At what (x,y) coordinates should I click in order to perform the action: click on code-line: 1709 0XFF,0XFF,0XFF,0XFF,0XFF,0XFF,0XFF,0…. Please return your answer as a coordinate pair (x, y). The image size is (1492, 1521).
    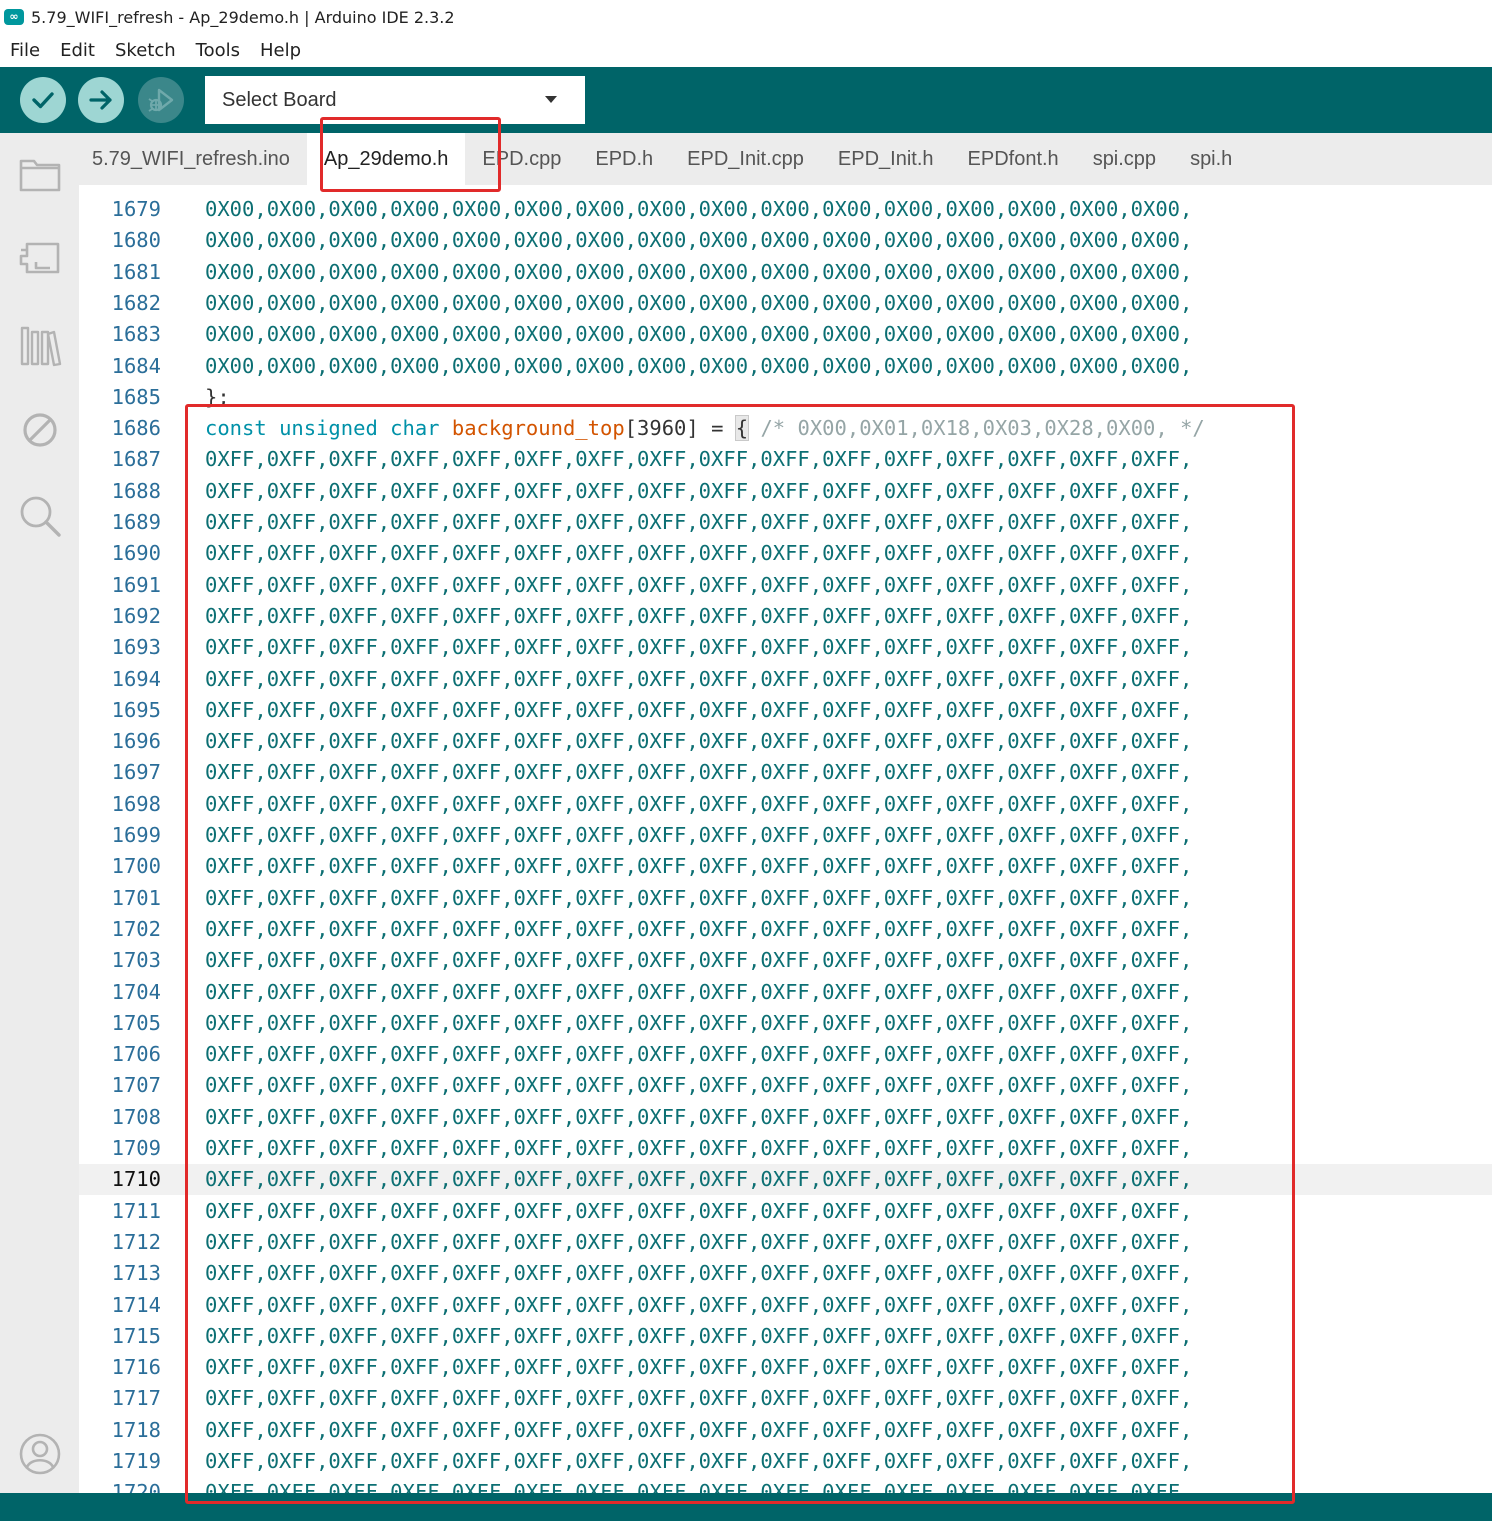
    Looking at the image, I should click on (785, 1148).